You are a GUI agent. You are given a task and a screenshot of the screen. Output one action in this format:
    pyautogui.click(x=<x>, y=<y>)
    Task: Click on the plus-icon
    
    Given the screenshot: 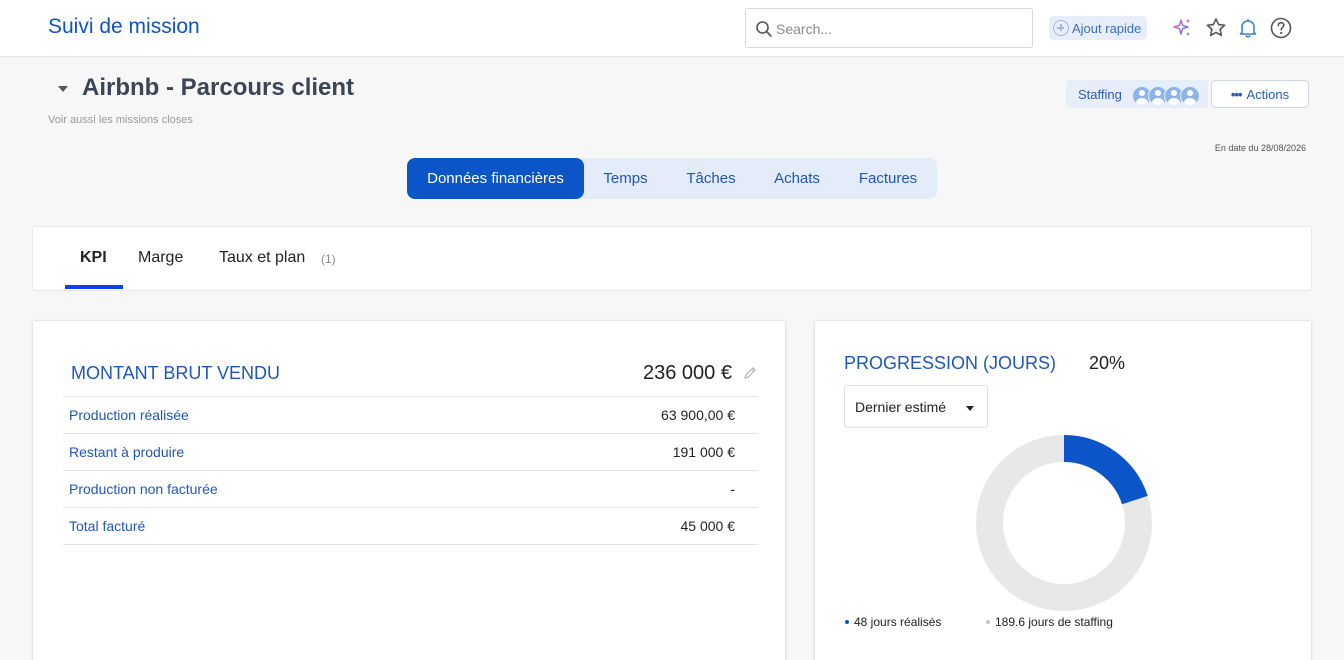 What is the action you would take?
    pyautogui.click(x=1061, y=28)
    